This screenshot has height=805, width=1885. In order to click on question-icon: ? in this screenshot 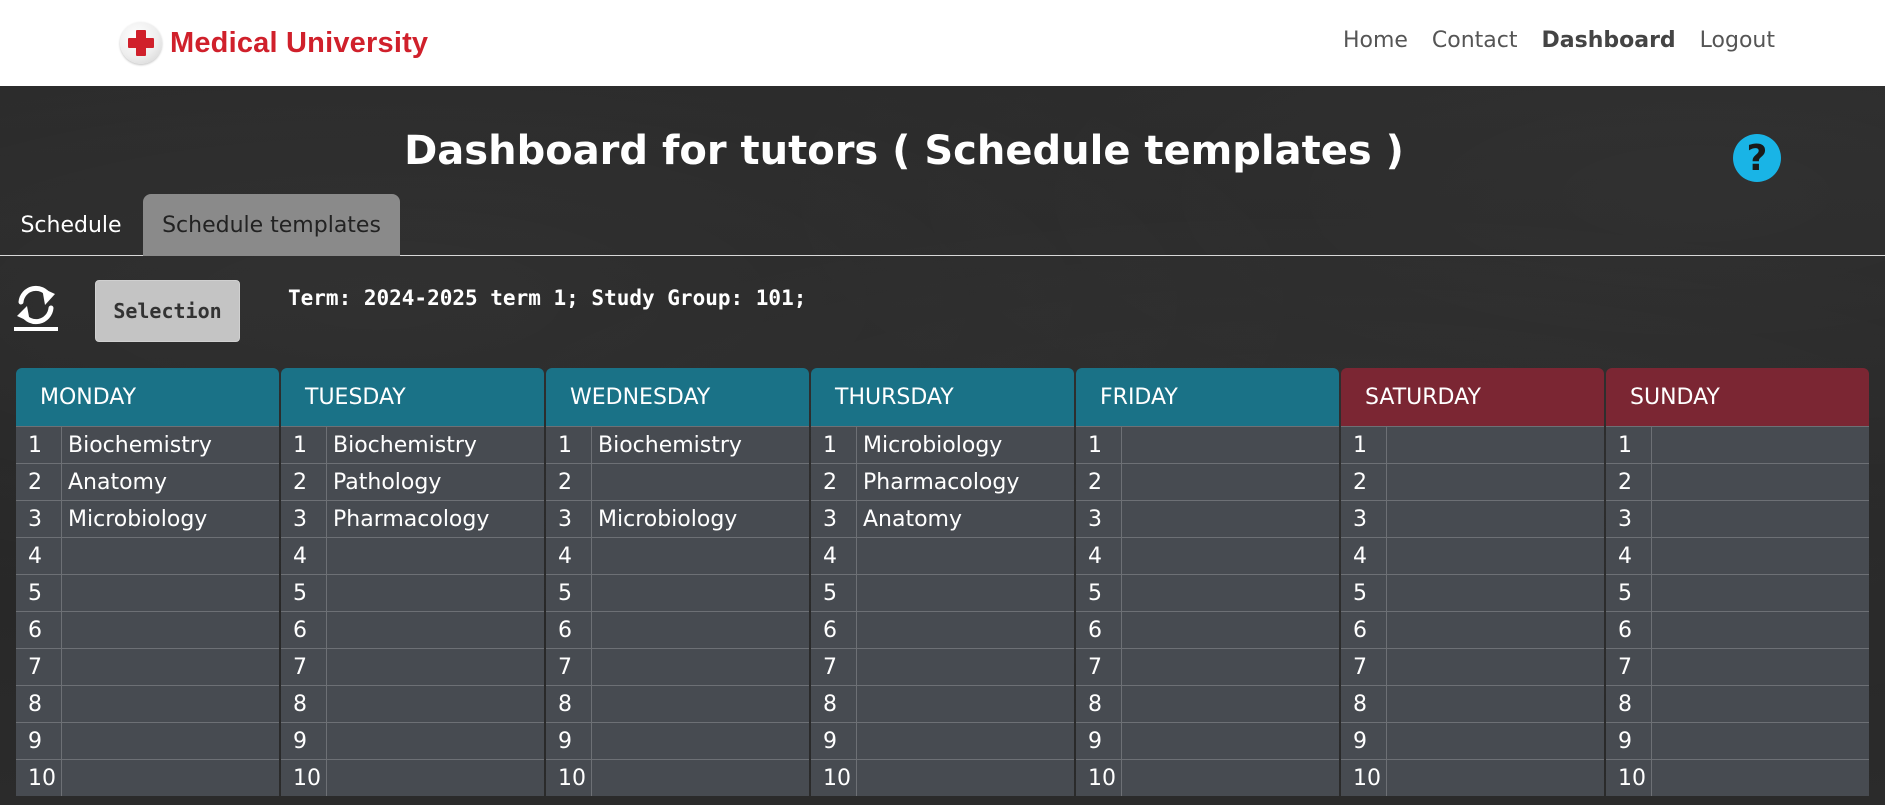, I will do `click(1757, 158)`.